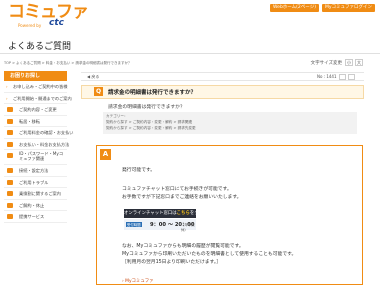 The image size is (380, 285). What do you see at coordinates (40, 47) in the screenshot?
I see `page-title: よくあるご質問` at bounding box center [40, 47].